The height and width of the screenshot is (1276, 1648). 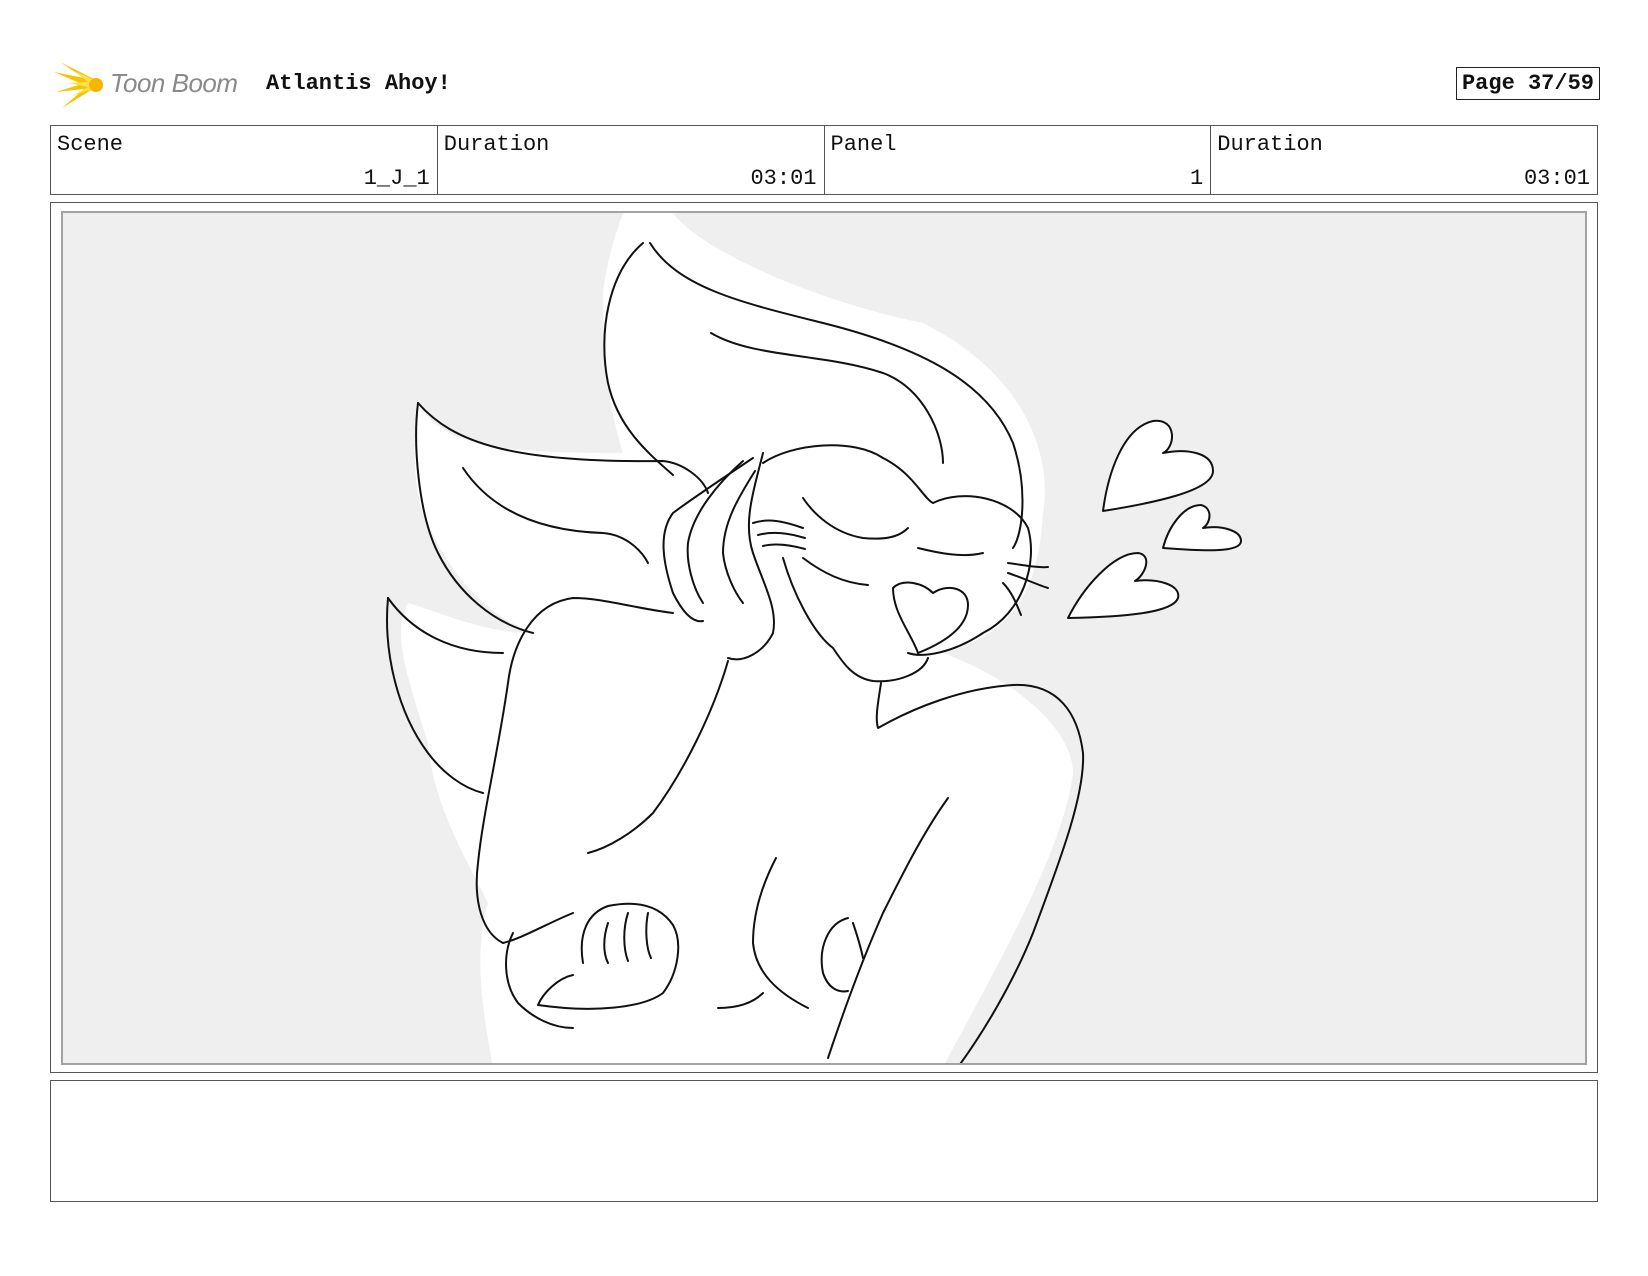 I want to click on scene-value: 1_J_1, so click(x=396, y=178).